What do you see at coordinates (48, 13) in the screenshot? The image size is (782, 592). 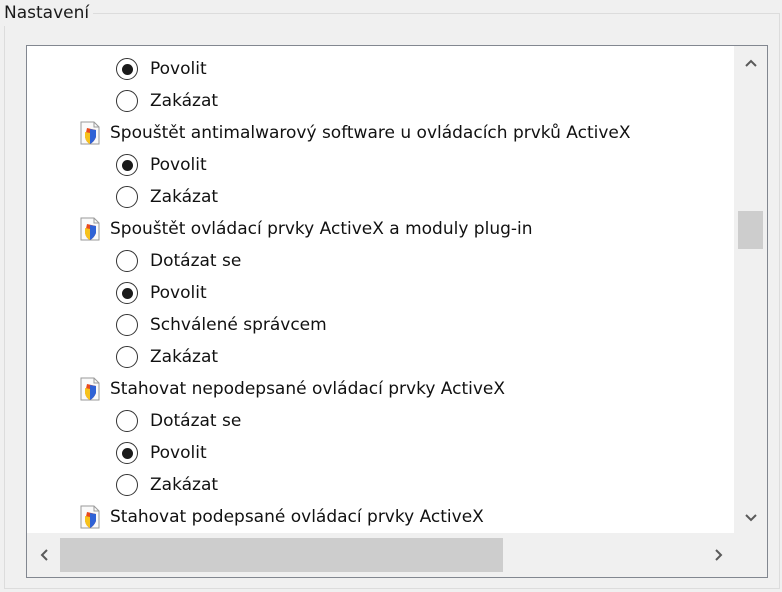 I see `settings-group-title: Nastavení` at bounding box center [48, 13].